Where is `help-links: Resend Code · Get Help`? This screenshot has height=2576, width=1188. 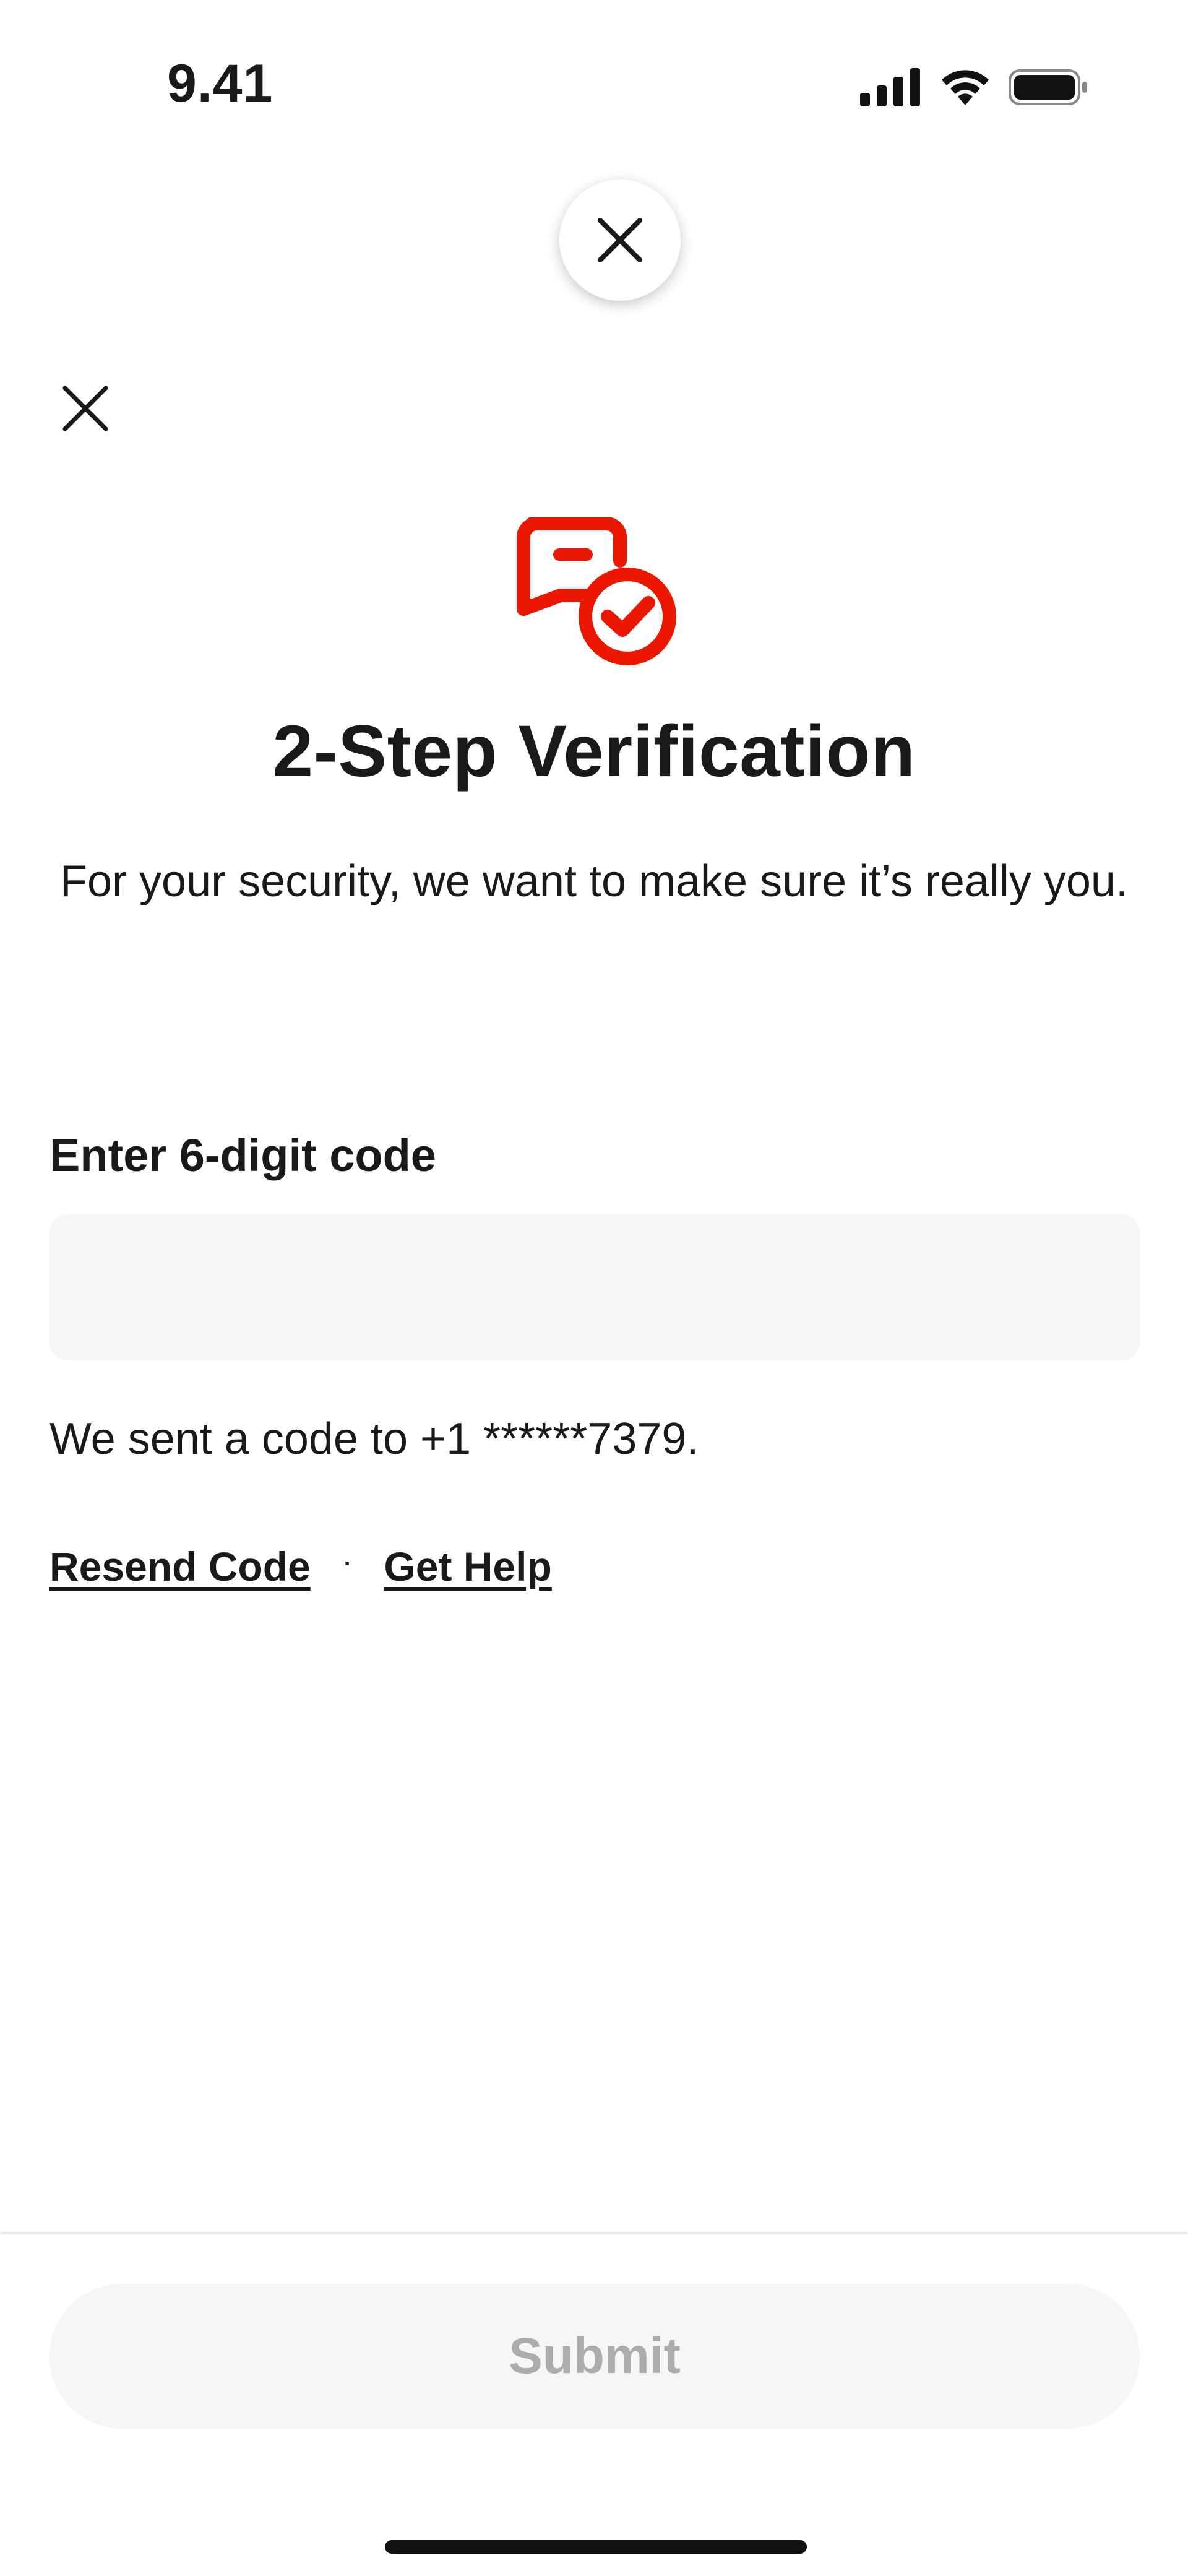 help-links: Resend Code · Get Help is located at coordinates (301, 1566).